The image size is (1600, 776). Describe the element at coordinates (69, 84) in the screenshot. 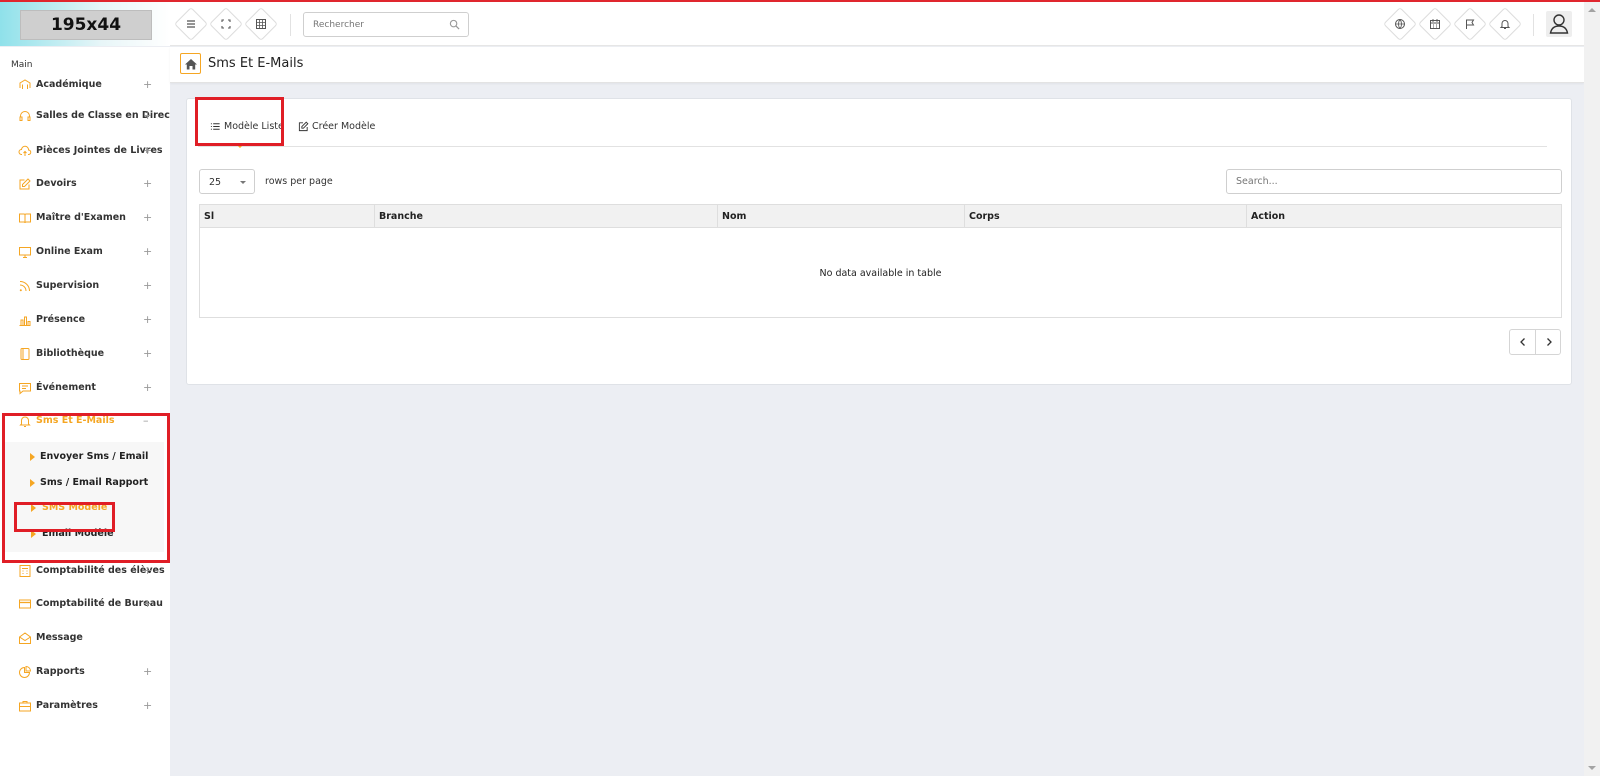

I see `sidebar-item-label: Académique` at that location.